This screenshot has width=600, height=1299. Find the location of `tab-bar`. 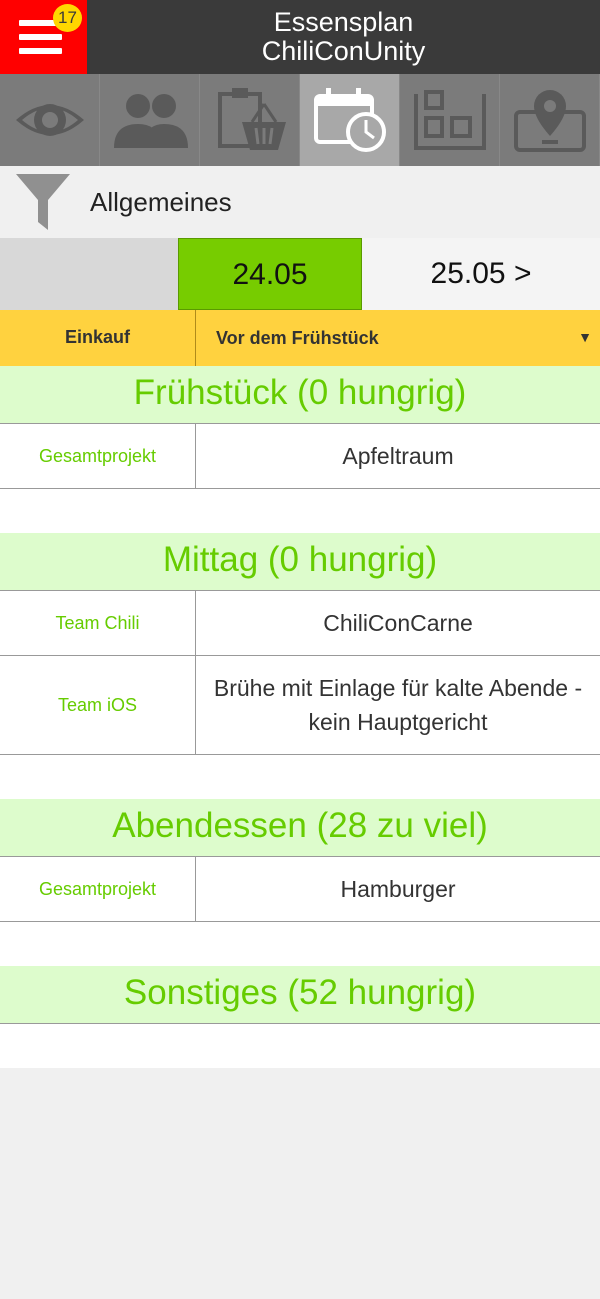

tab-bar is located at coordinates (300, 120).